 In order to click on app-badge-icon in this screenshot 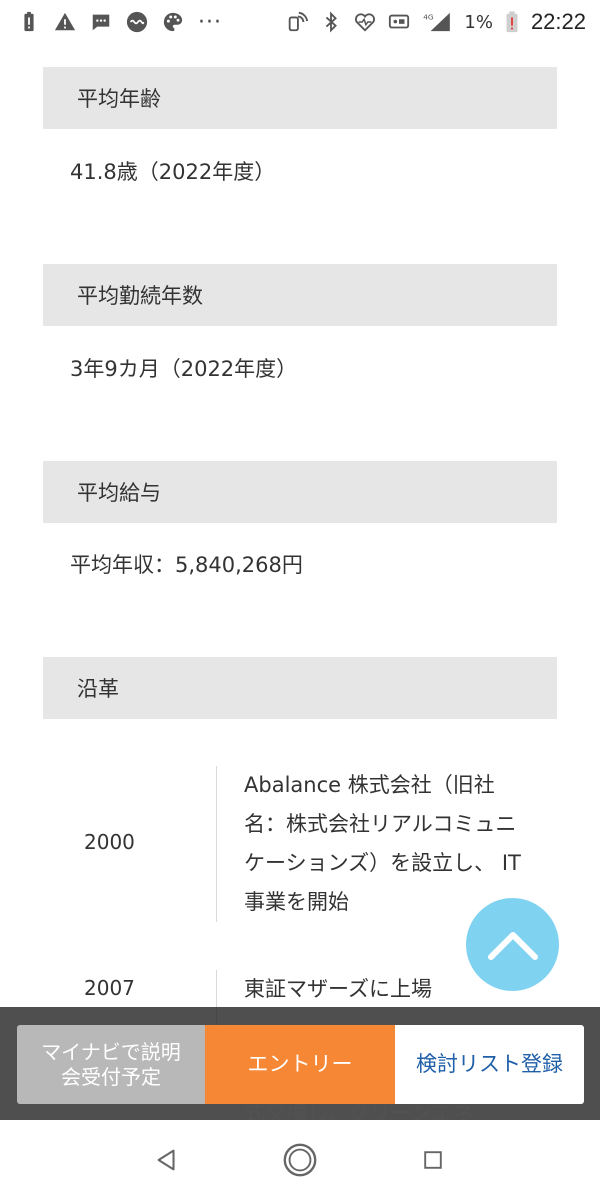, I will do `click(137, 22)`.